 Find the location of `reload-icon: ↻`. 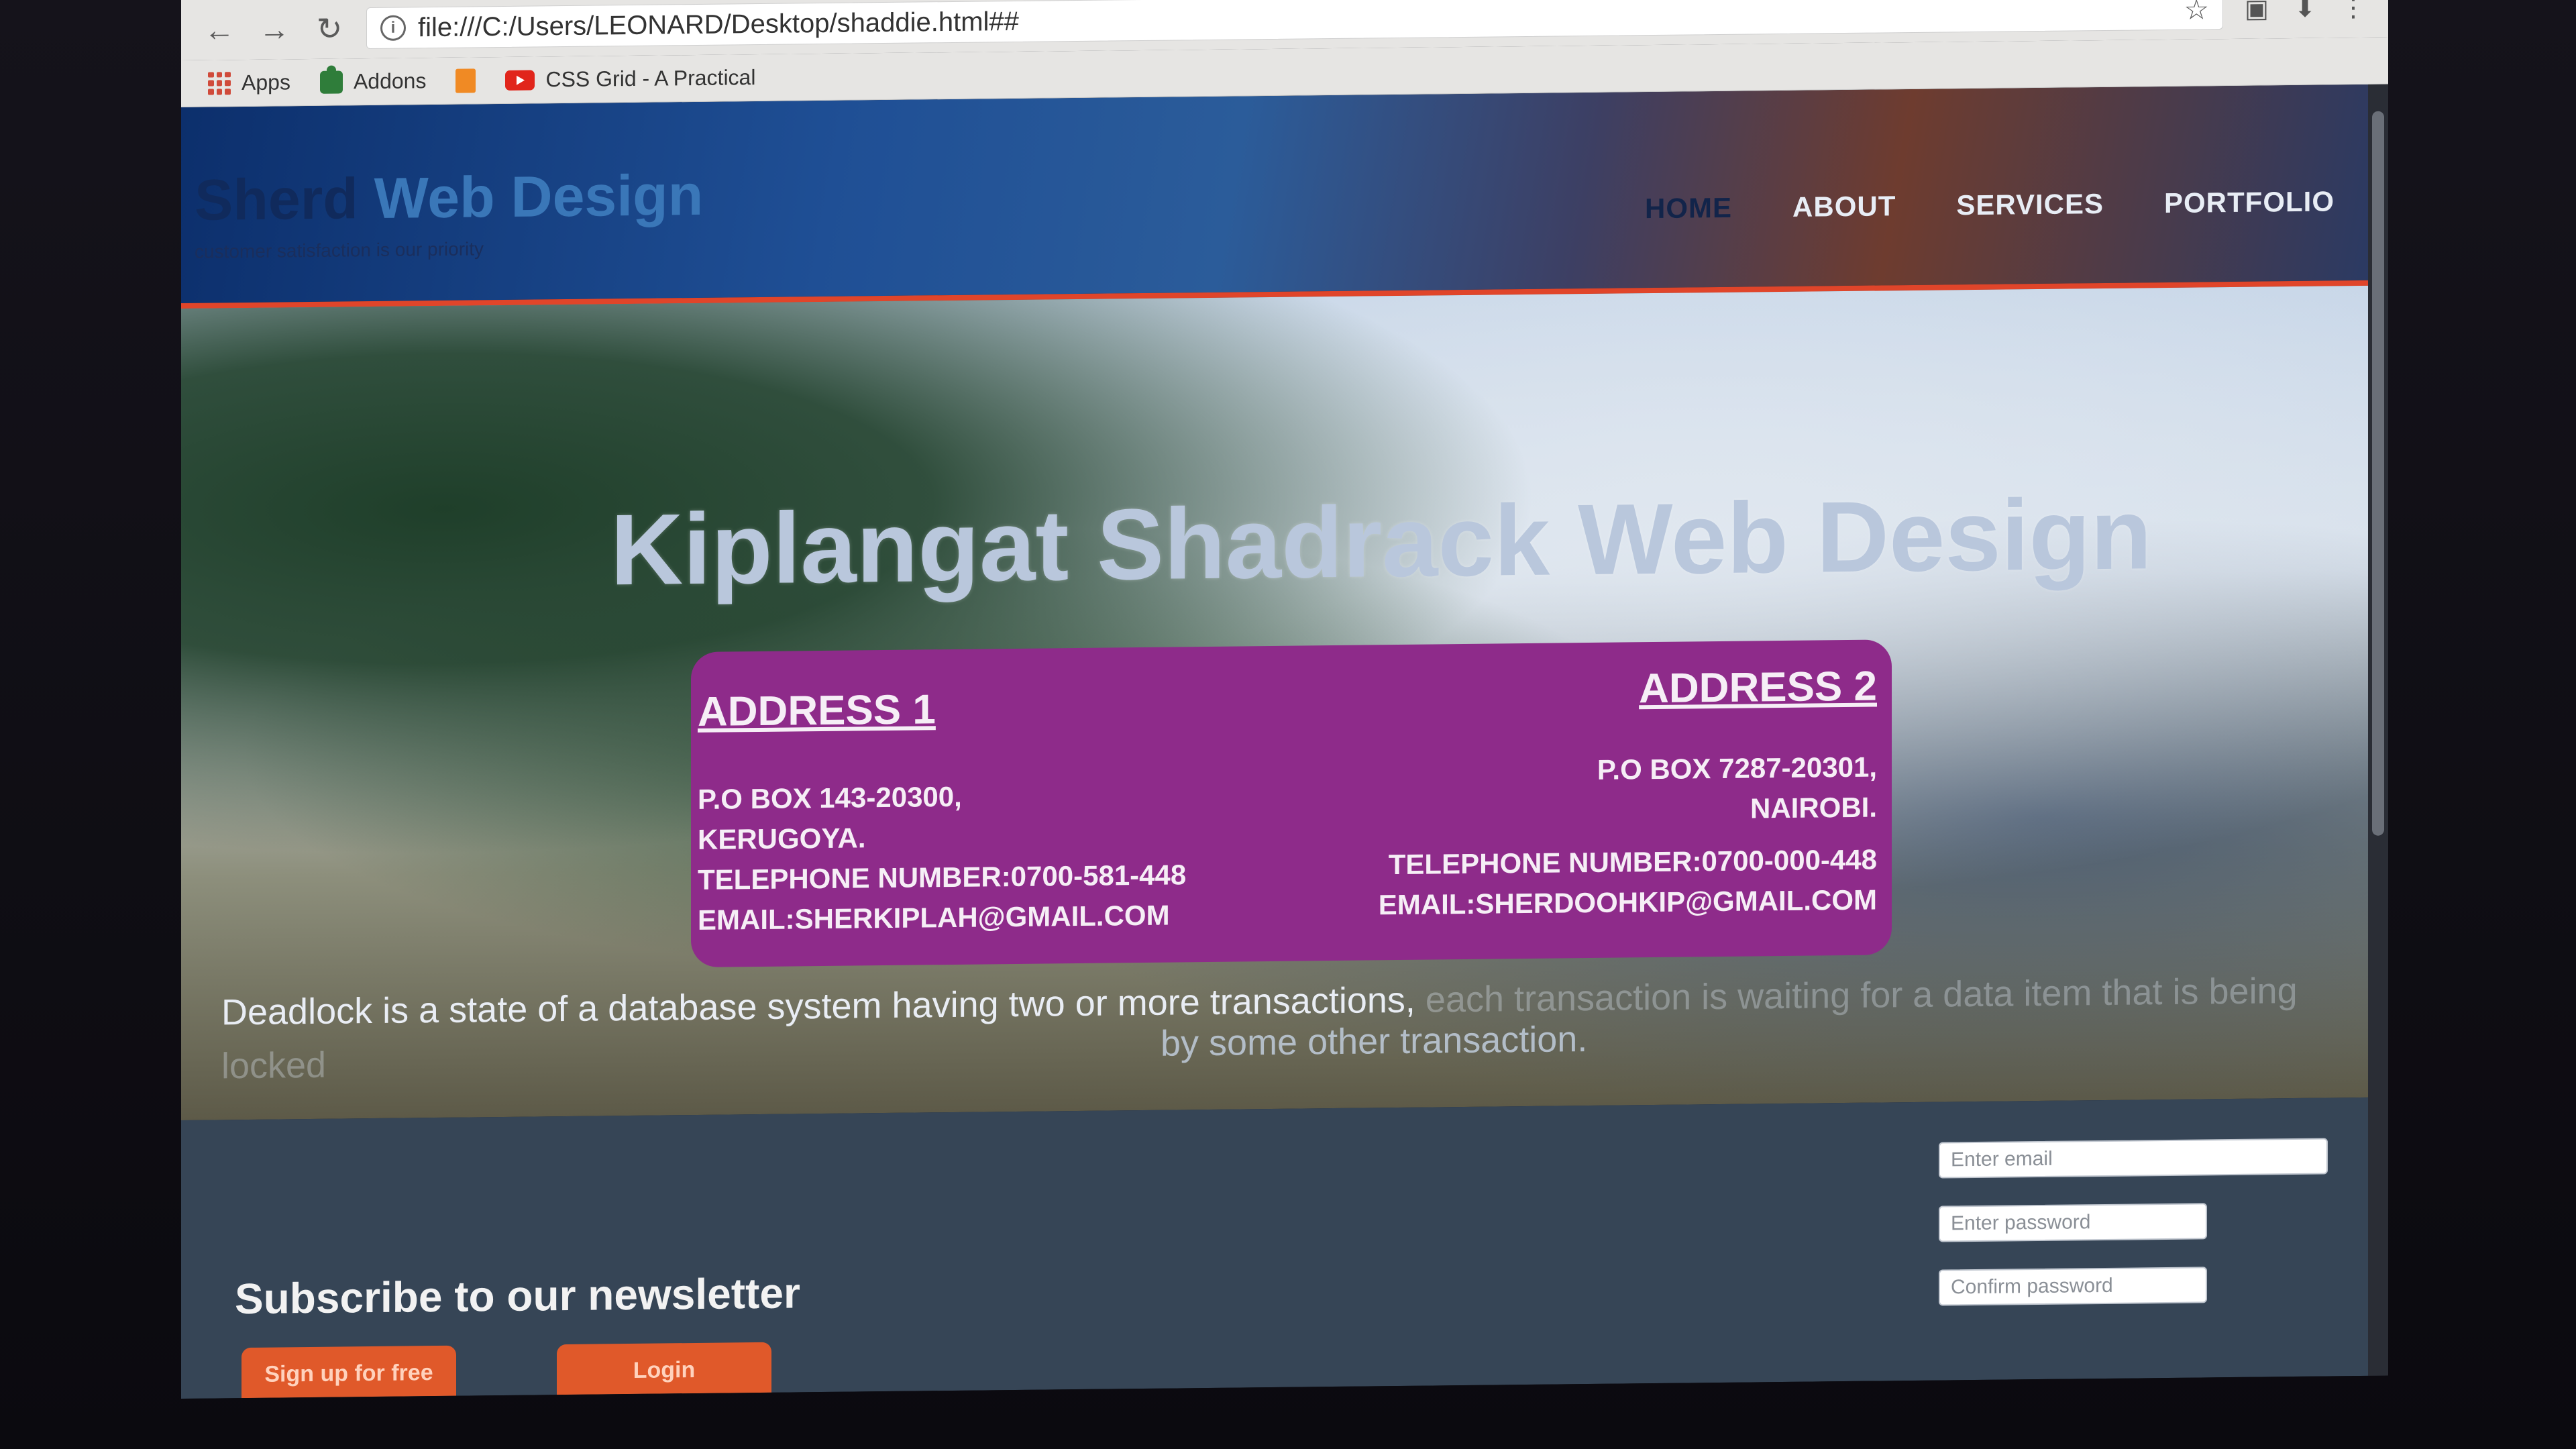

reload-icon: ↻ is located at coordinates (329, 28).